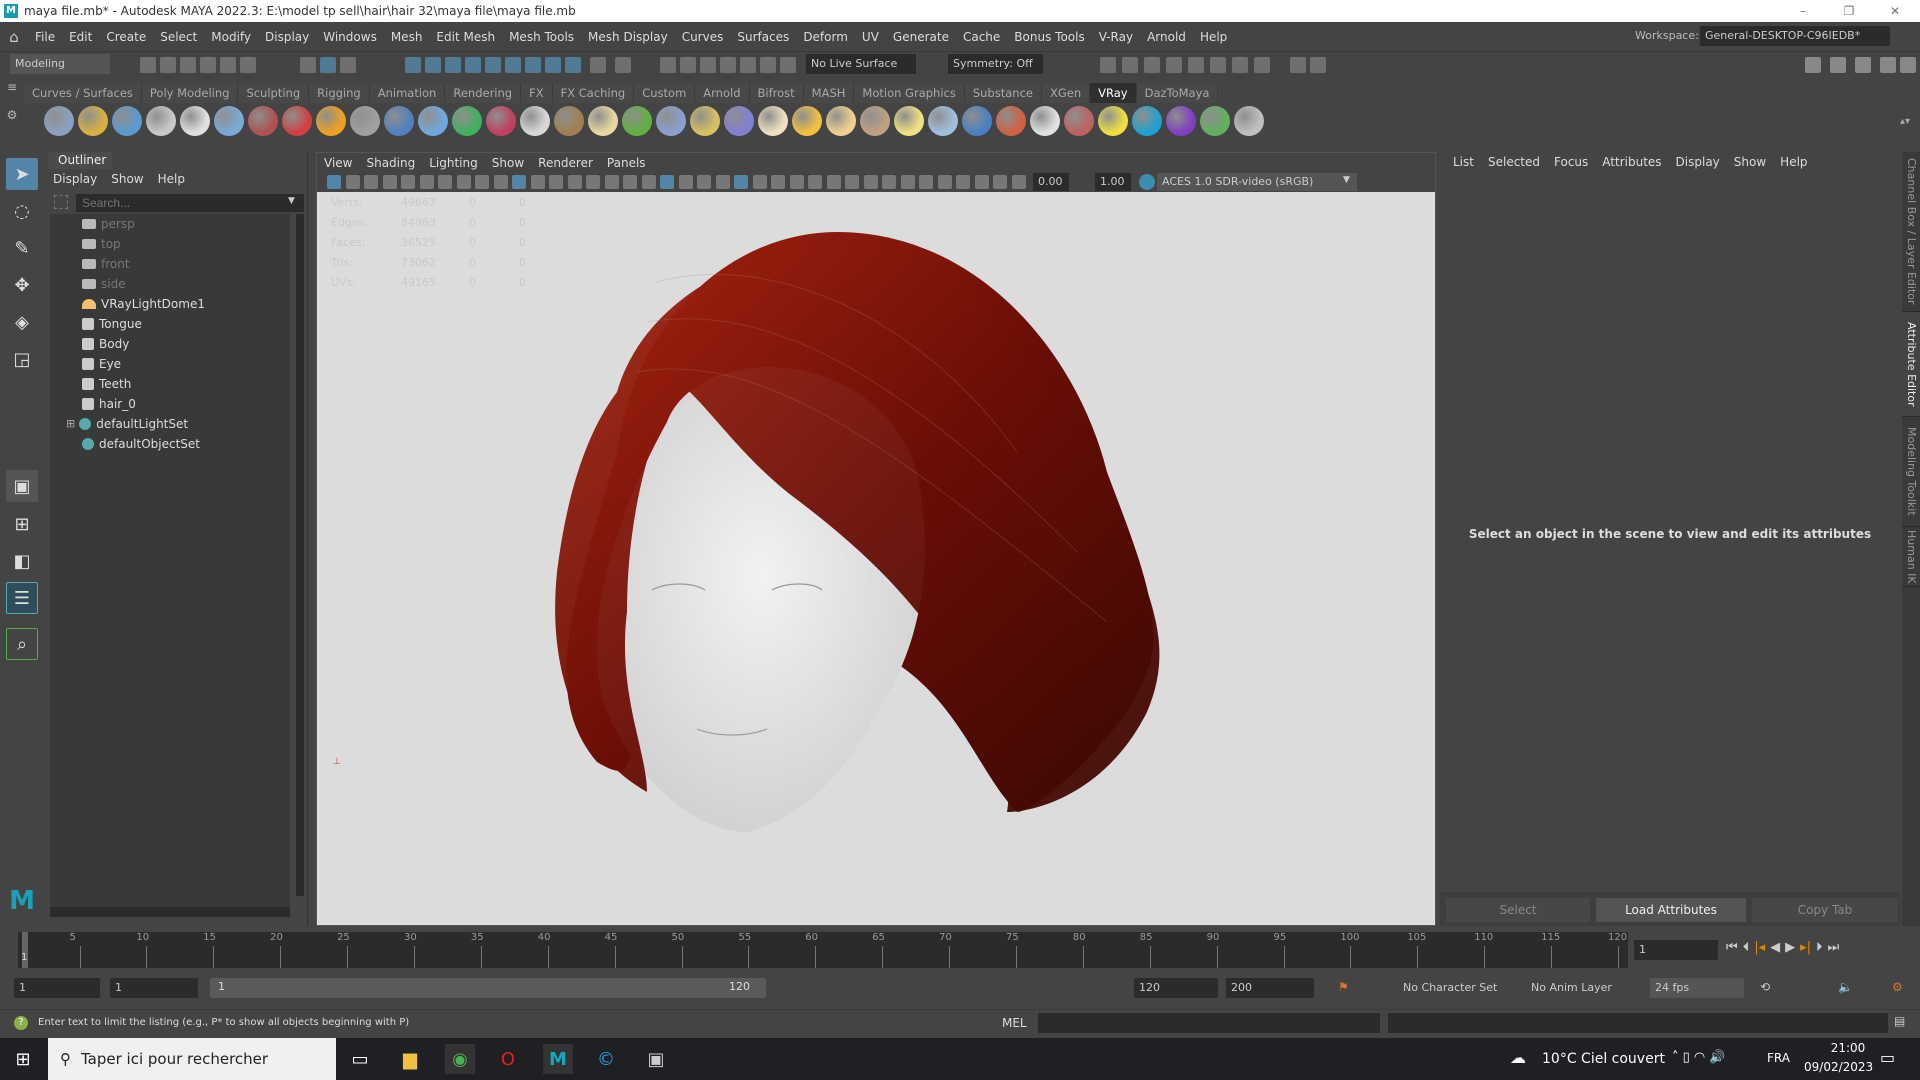  What do you see at coordinates (61, 202) in the screenshot?
I see `filter-icon` at bounding box center [61, 202].